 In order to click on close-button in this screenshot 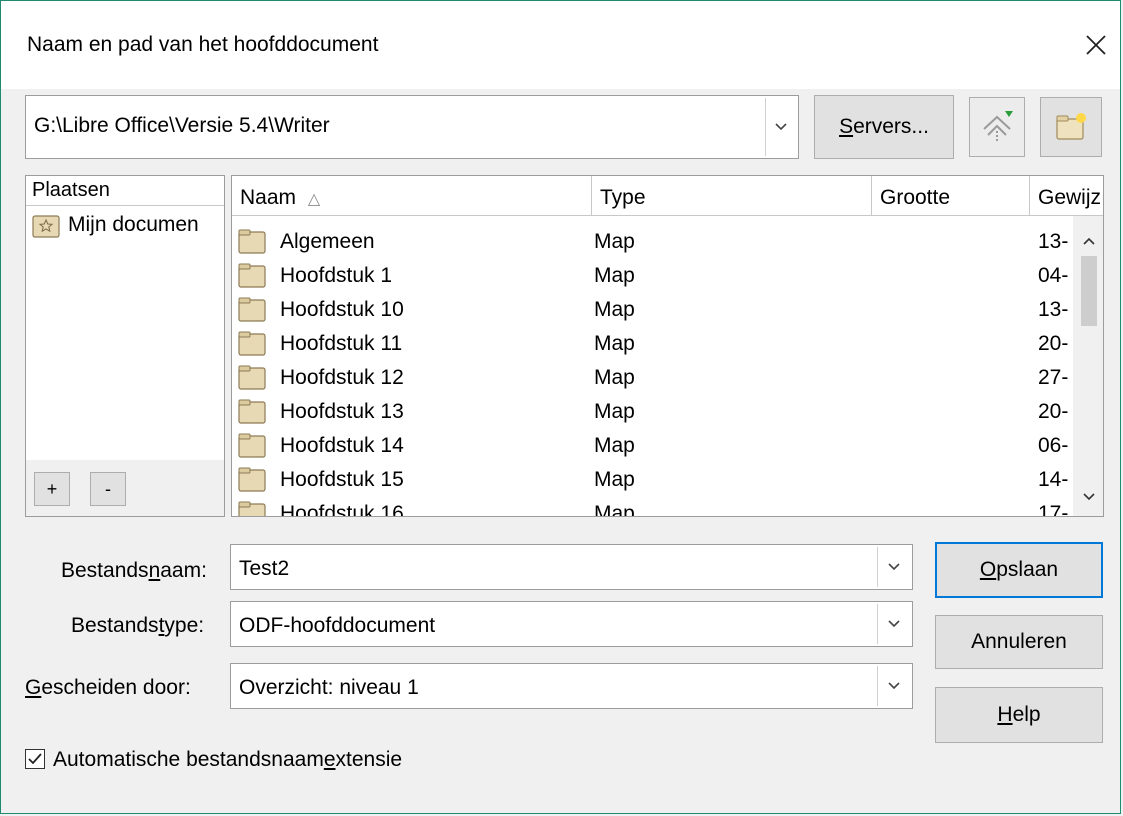, I will do `click(1096, 45)`.